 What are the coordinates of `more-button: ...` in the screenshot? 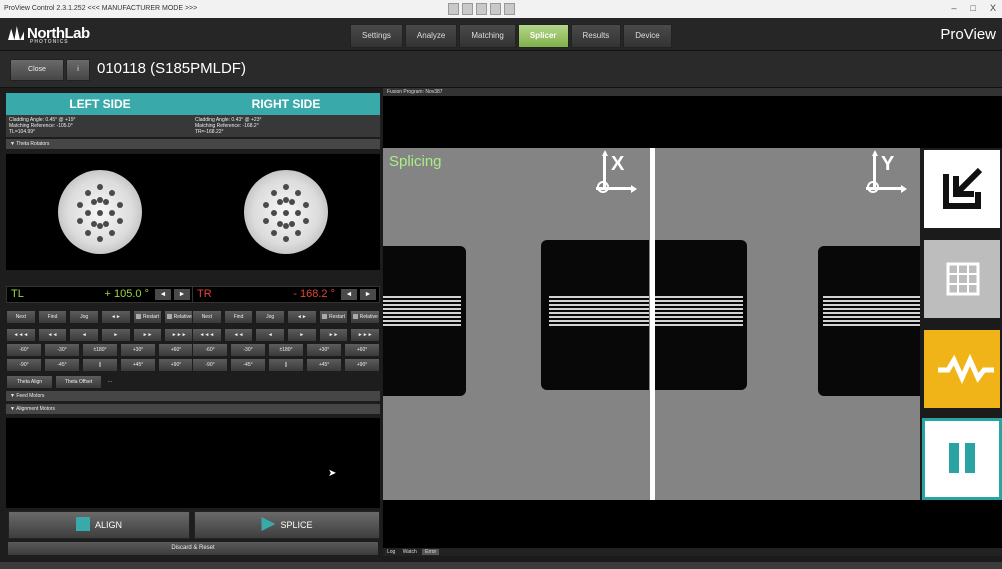 It's located at (110, 382).